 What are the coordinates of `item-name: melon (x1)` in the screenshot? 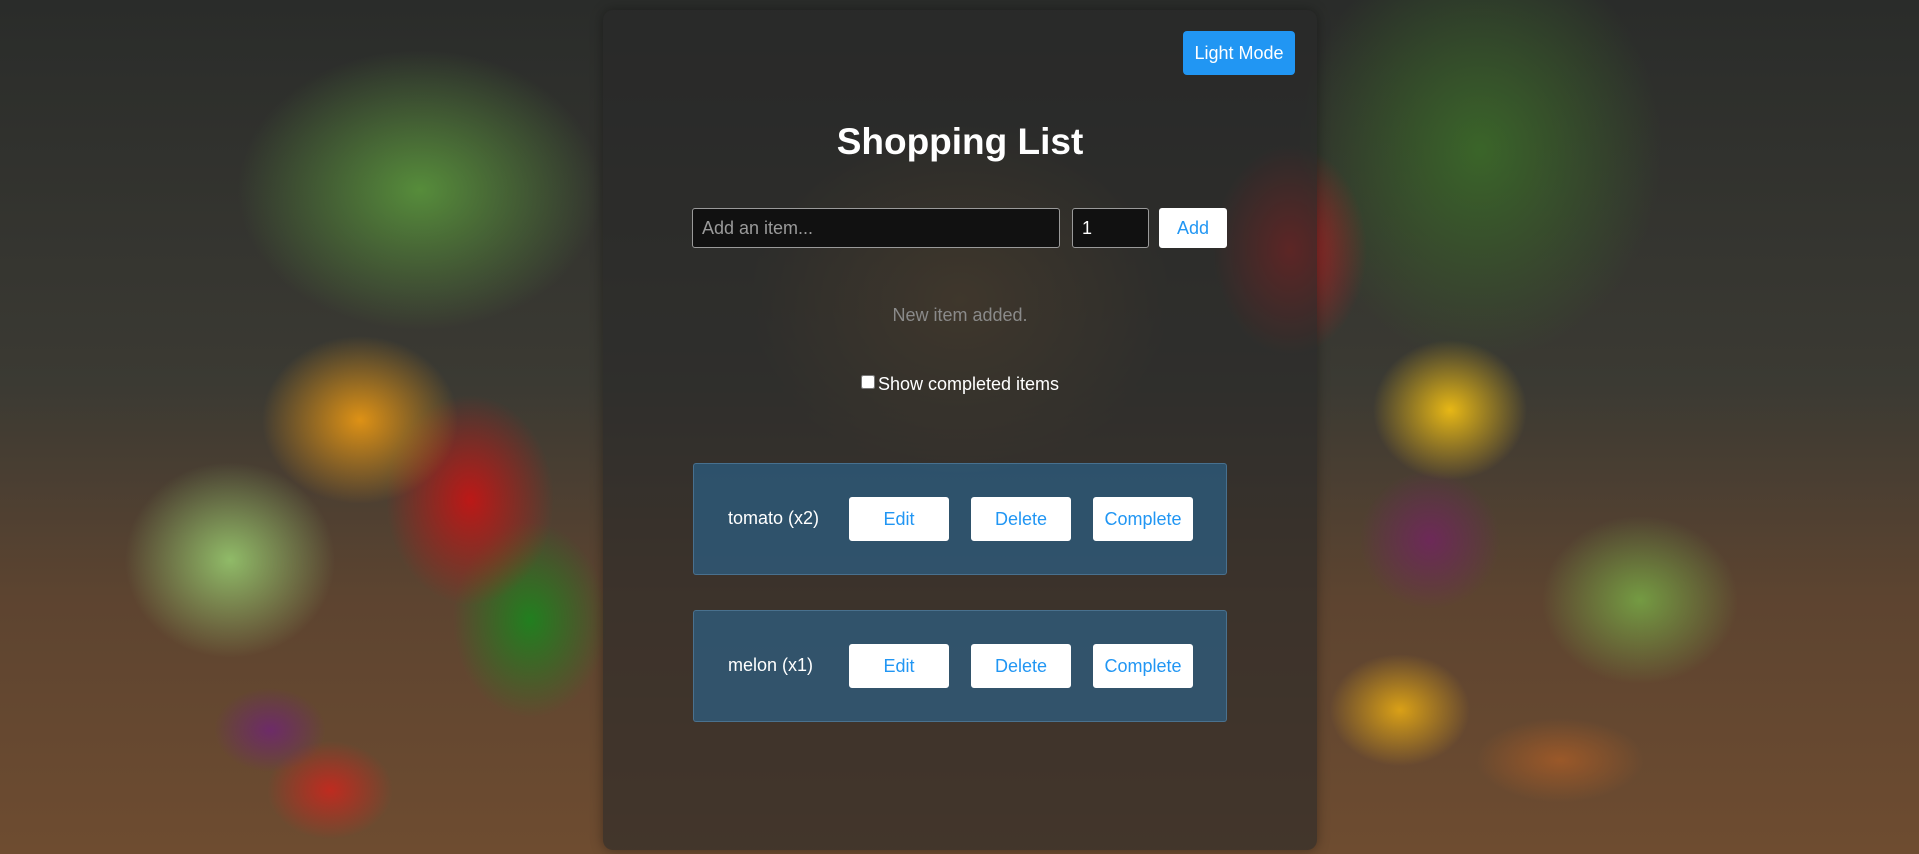 It's located at (771, 665).